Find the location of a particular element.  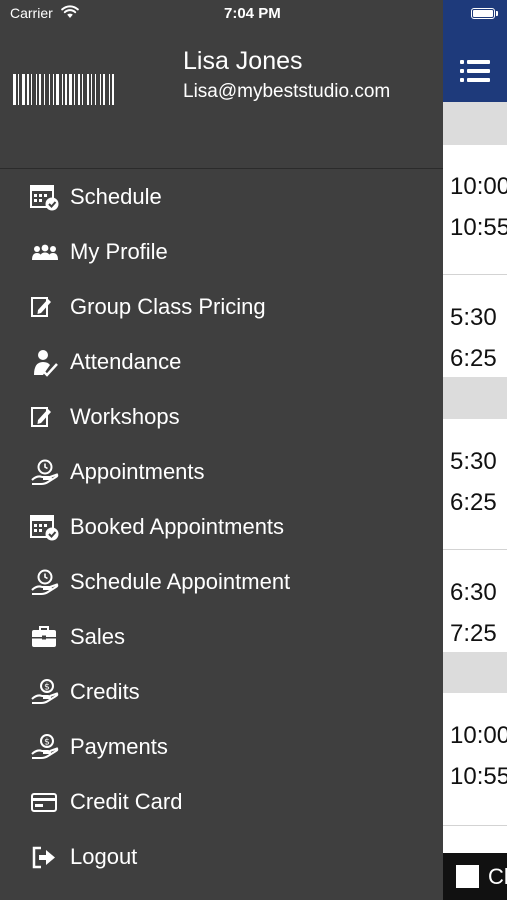

class-card is located at coordinates (475, 839).